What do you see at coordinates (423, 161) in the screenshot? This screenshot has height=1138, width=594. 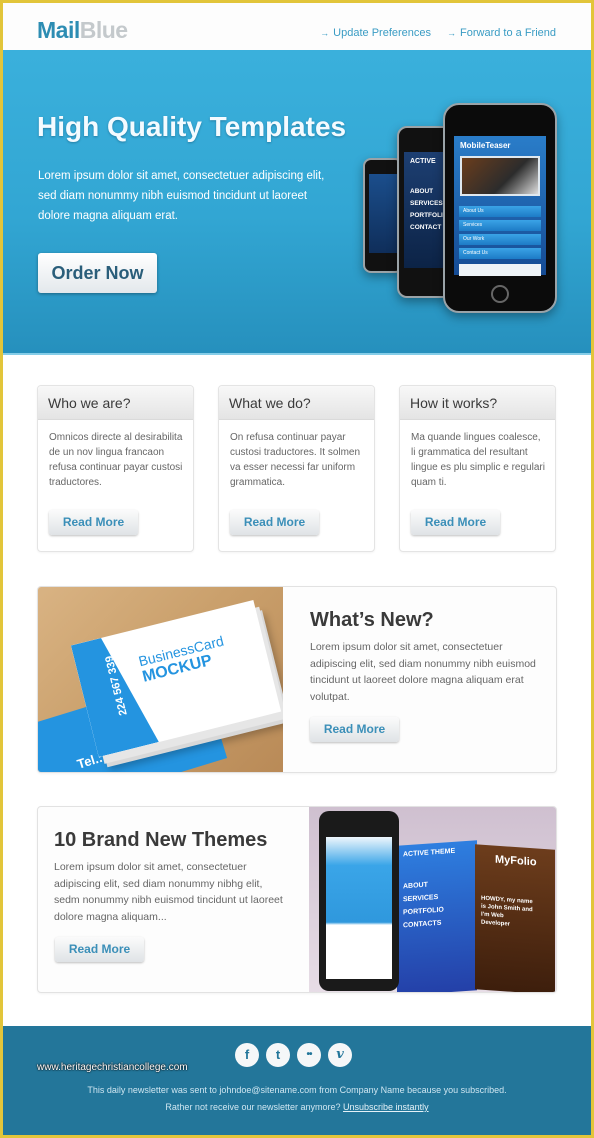 I see `phone-medium-brand: ACTIVE` at bounding box center [423, 161].